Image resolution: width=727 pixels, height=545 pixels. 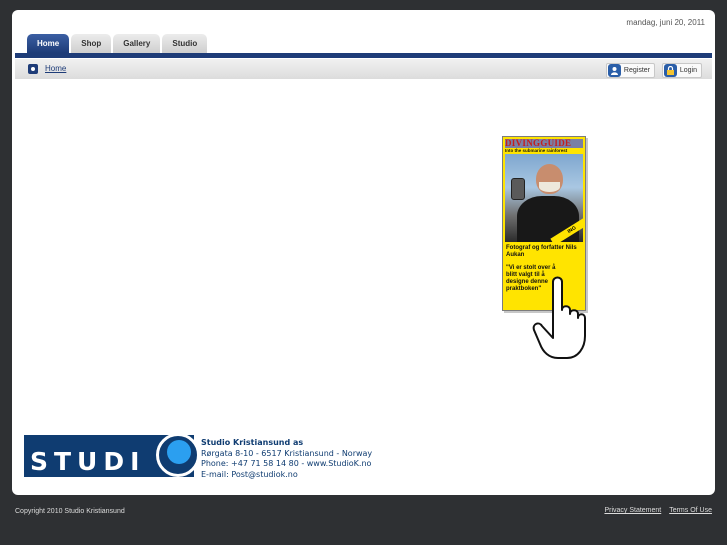 What do you see at coordinates (690, 510) in the screenshot?
I see `terms-link: Terms Of Use` at bounding box center [690, 510].